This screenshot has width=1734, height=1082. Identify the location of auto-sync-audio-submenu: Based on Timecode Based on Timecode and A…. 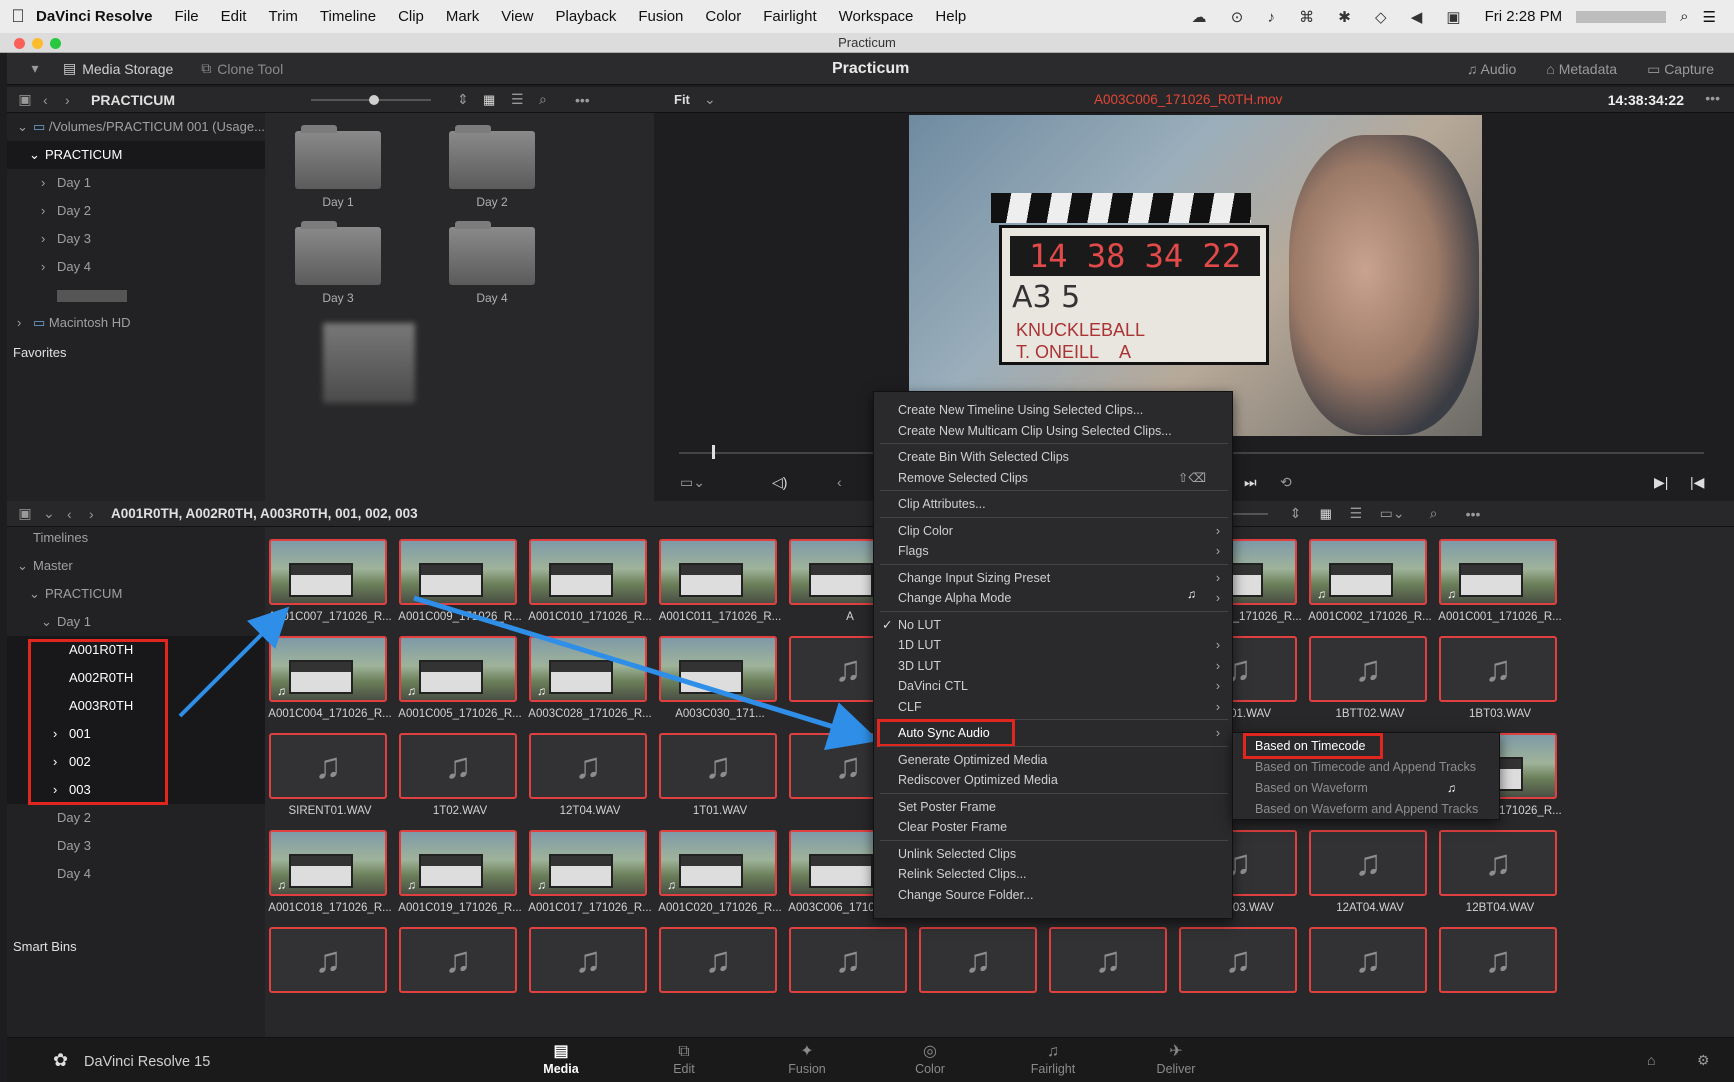
(1366, 776).